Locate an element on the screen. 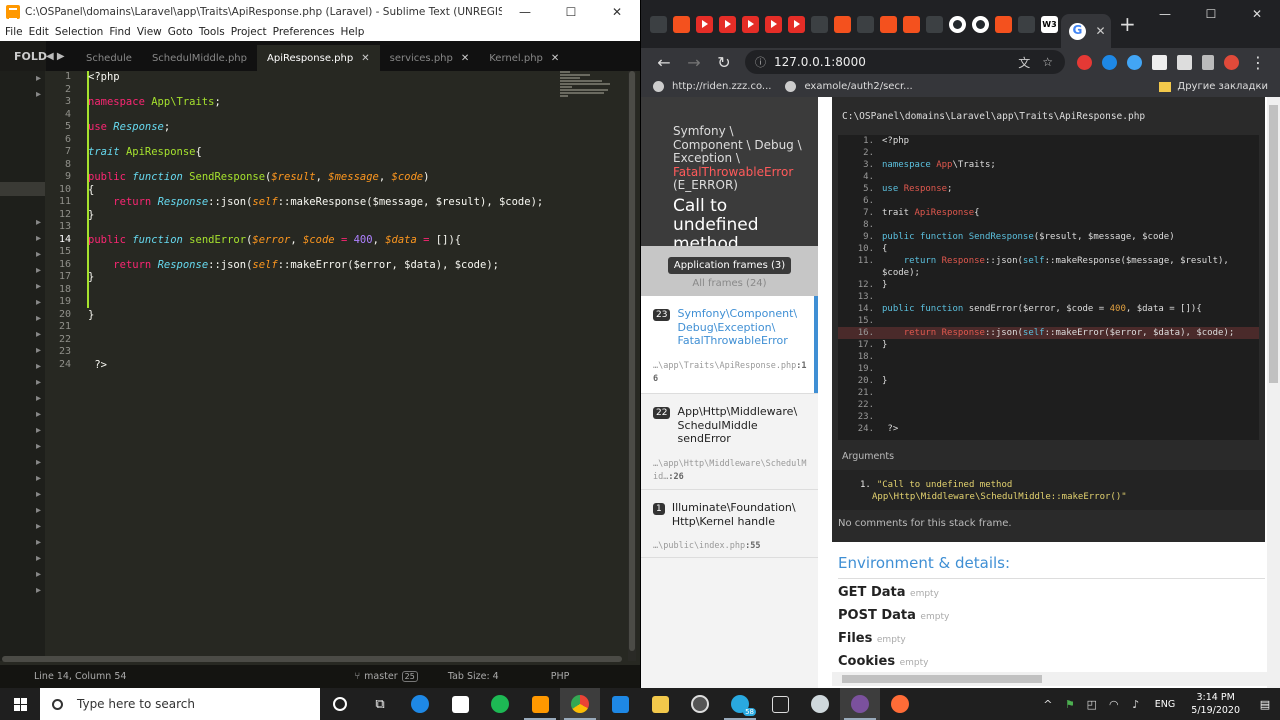 The image size is (1280, 720). game-icon is located at coordinates (820, 704).